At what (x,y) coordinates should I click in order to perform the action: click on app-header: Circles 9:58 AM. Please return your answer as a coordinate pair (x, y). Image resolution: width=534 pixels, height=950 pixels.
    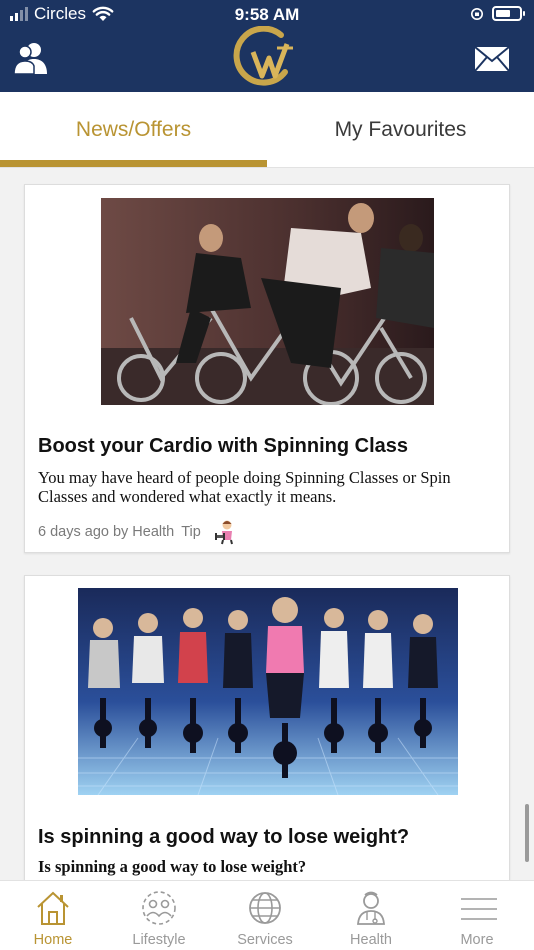
    Looking at the image, I should click on (267, 46).